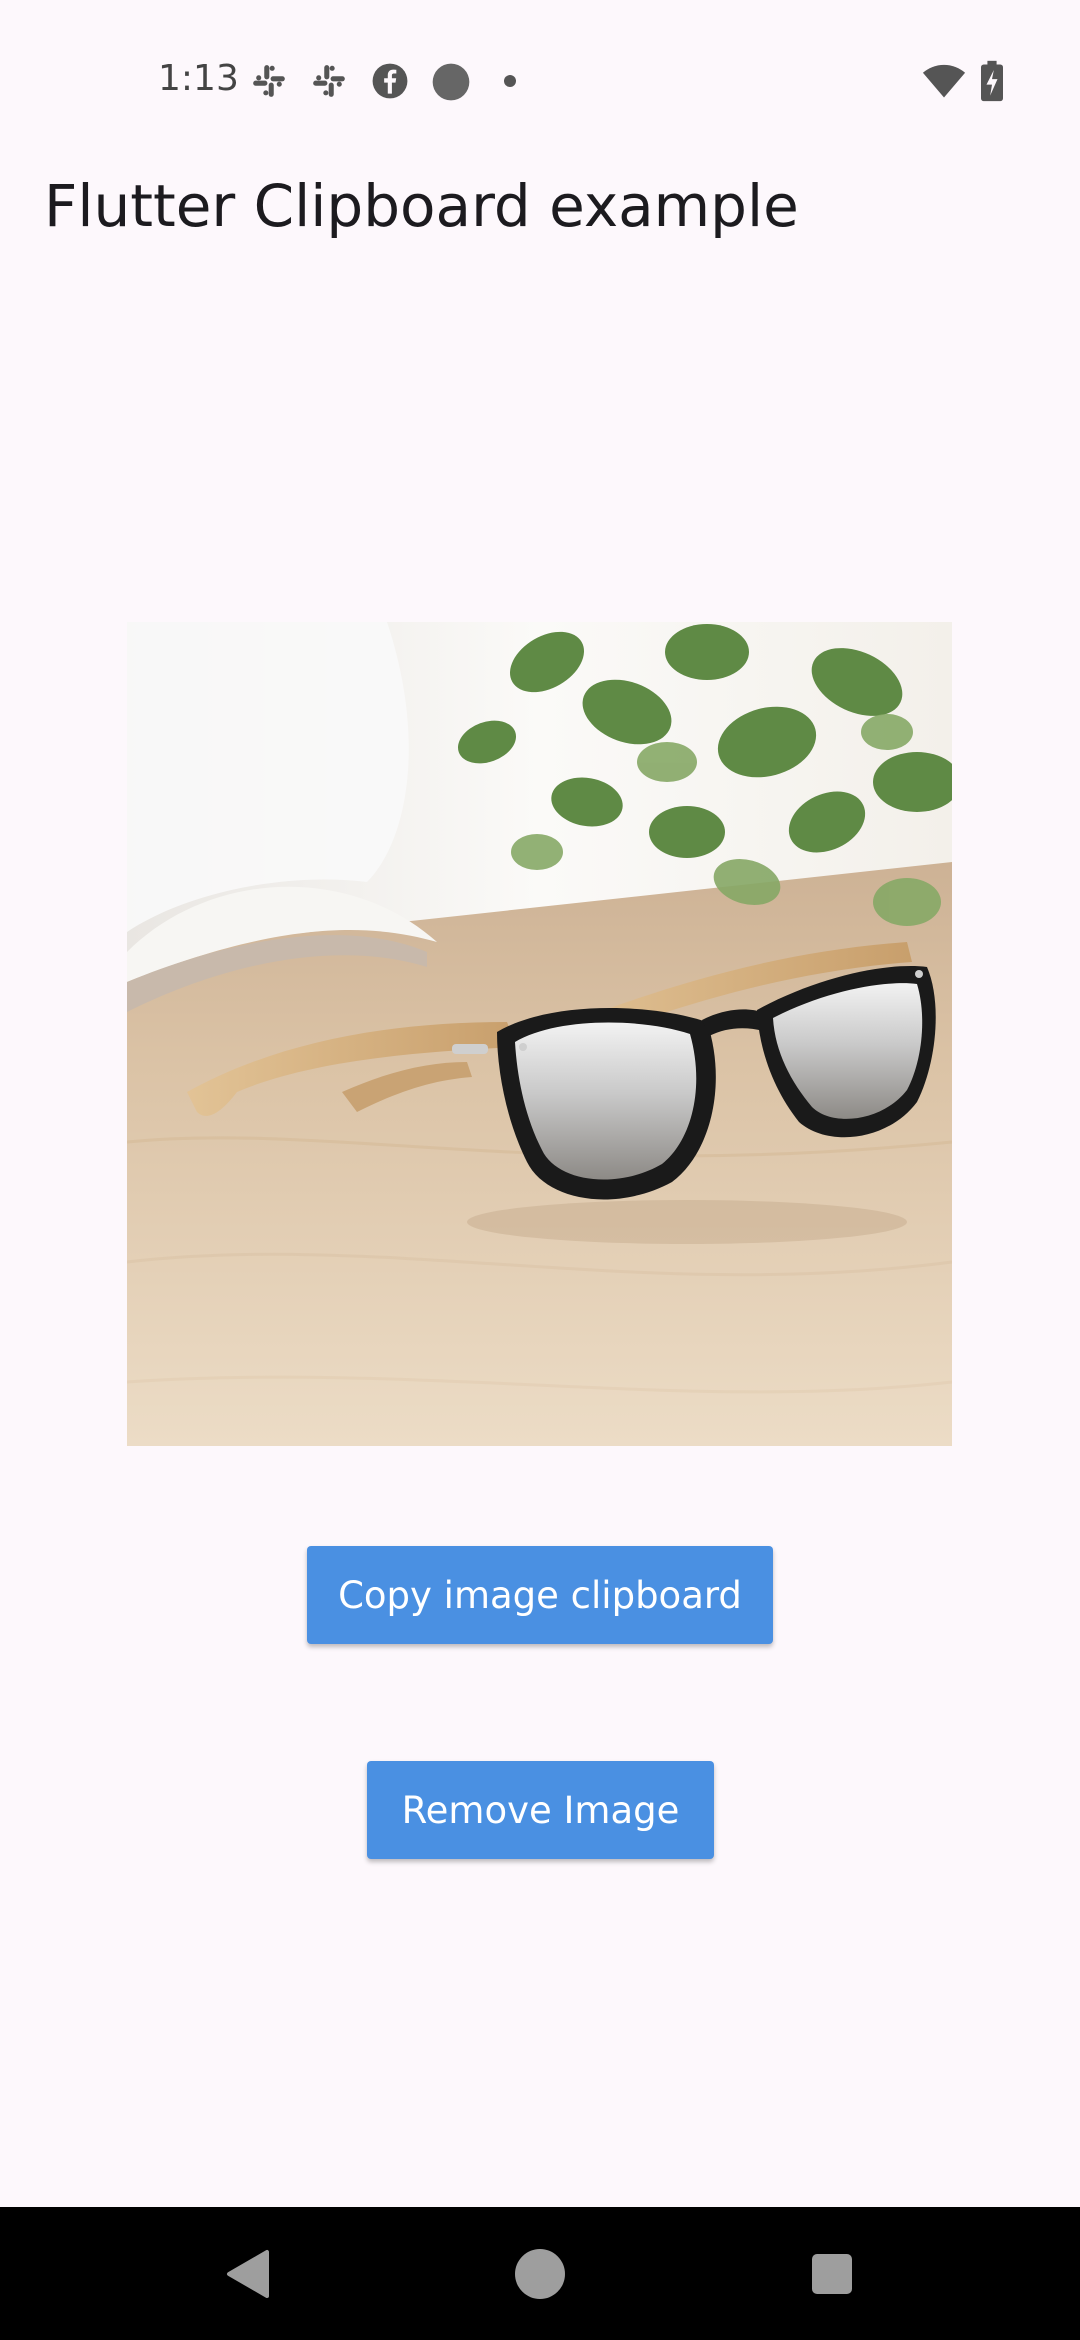  I want to click on page-title: Flutter Clipboard example, so click(421, 206).